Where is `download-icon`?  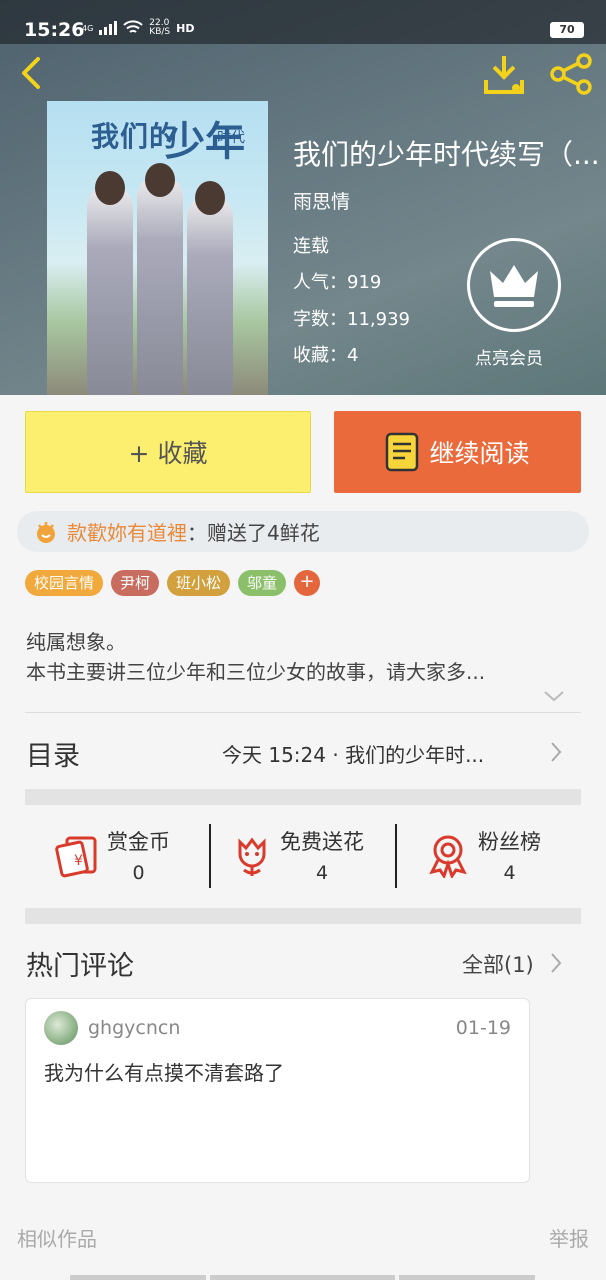
download-icon is located at coordinates (504, 74).